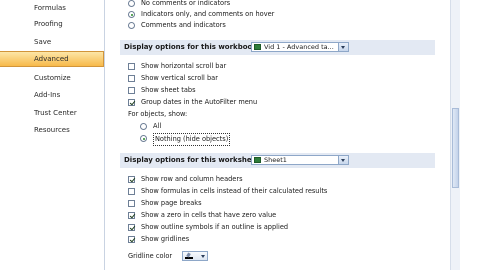  Describe the element at coordinates (52, 78) in the screenshot. I see `sidebar-item-customize: Customize` at that location.